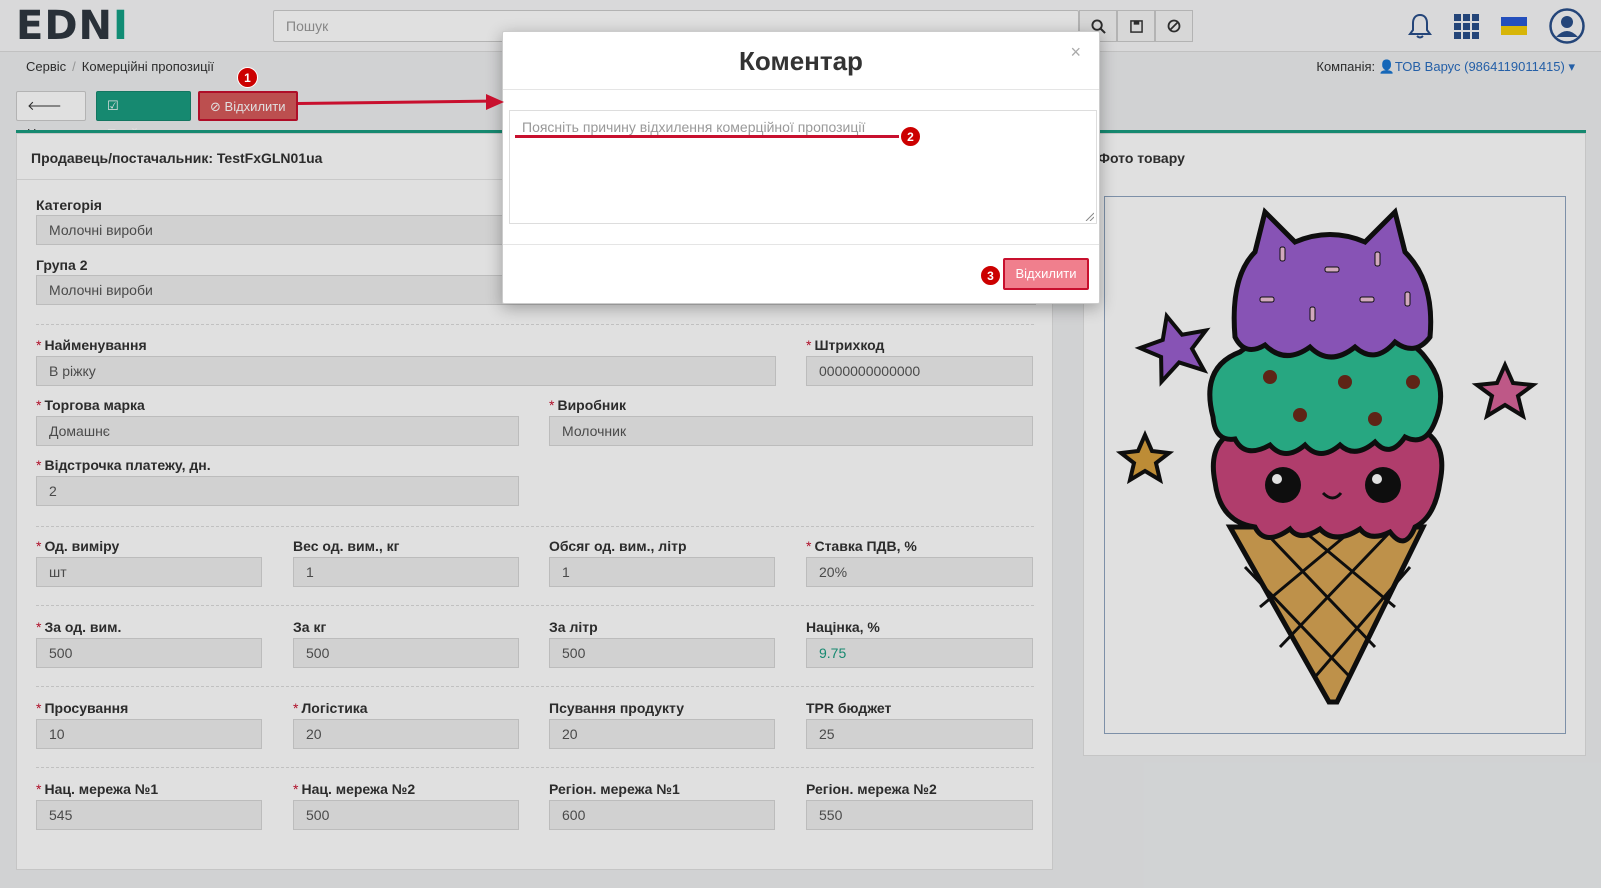  What do you see at coordinates (247, 77) in the screenshot?
I see `annotation-badge-1: 1` at bounding box center [247, 77].